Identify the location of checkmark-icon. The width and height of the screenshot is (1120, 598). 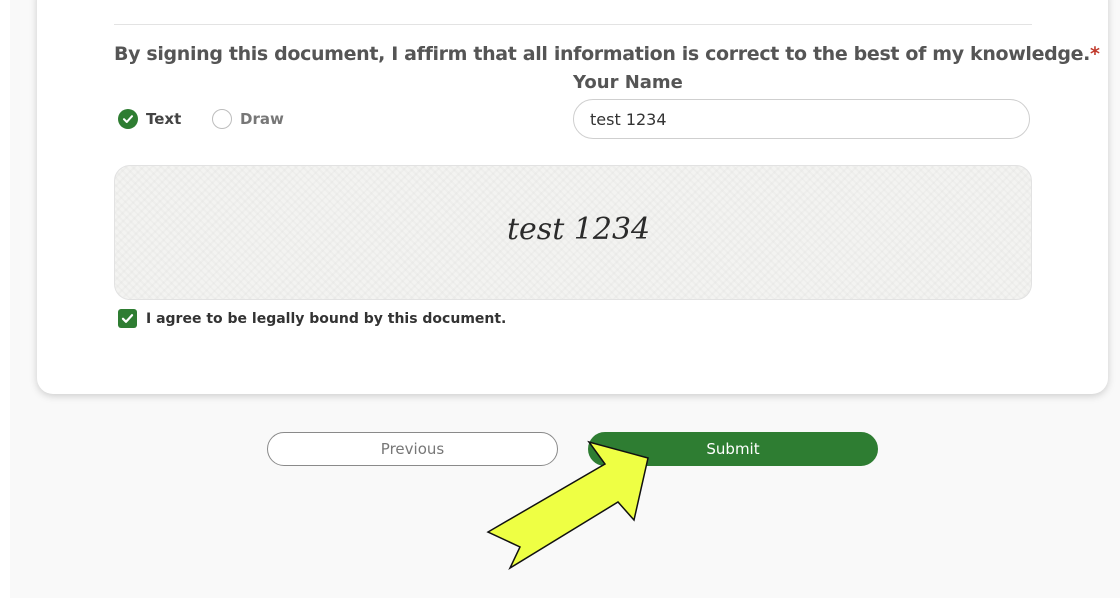
(127, 318).